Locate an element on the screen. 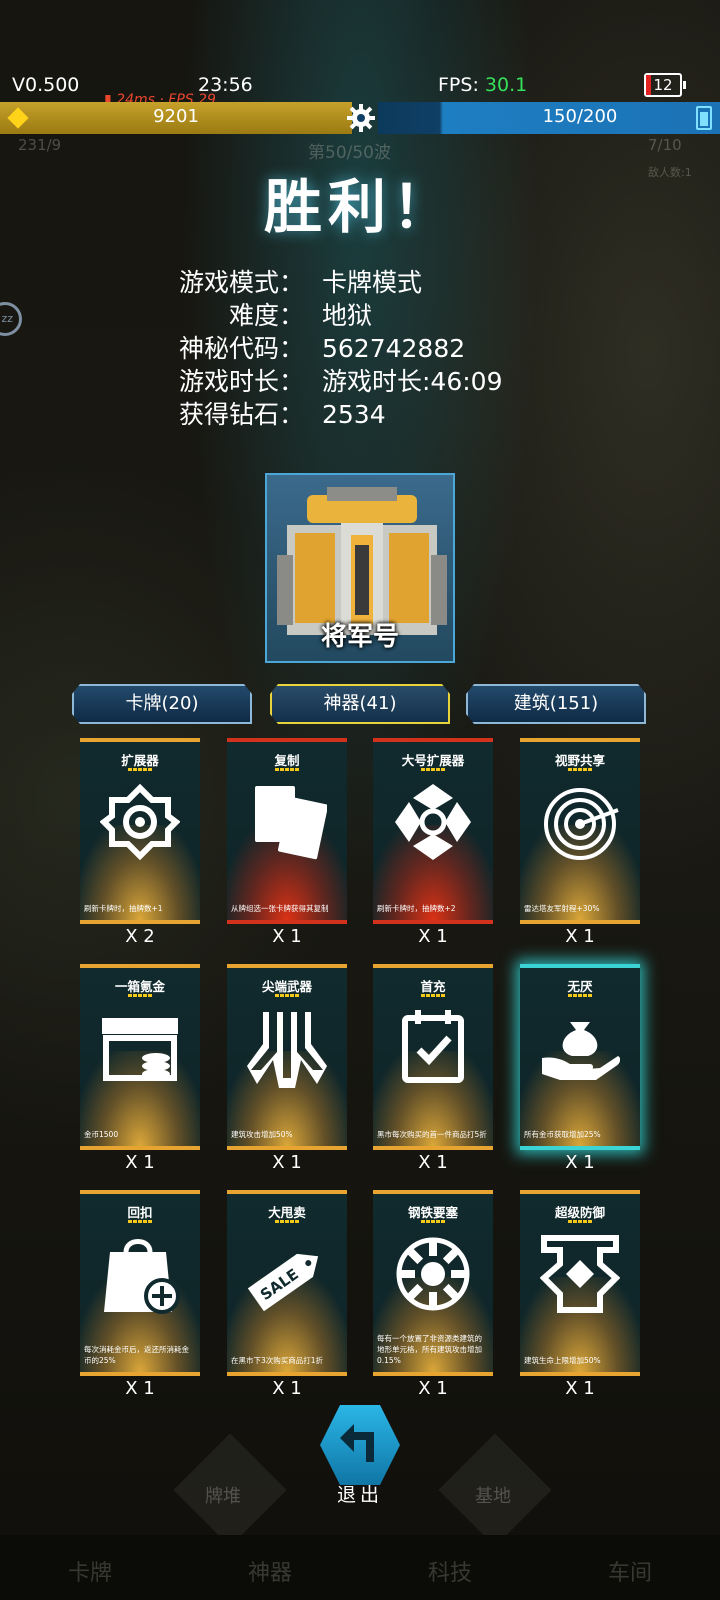 The height and width of the screenshot is (1600, 720). settings-gear-icon is located at coordinates (361, 118).